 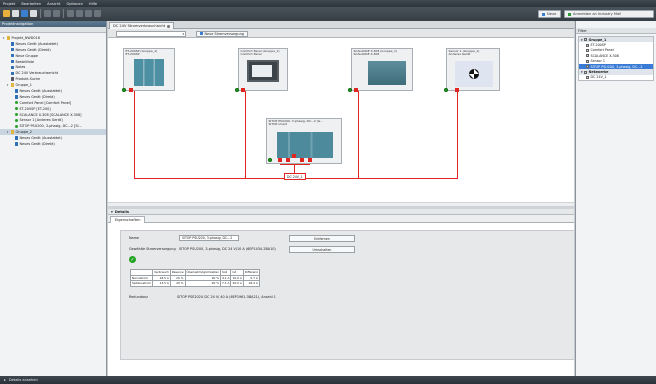 I want to click on save-icon, so click(x=24, y=13).